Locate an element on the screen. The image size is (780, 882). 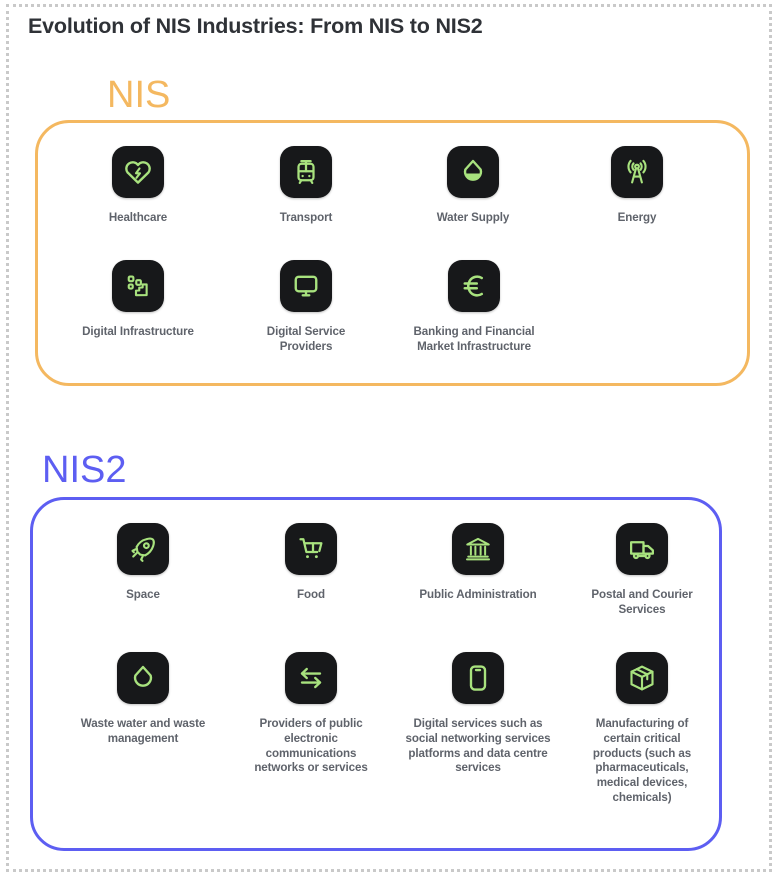
banking-tile is located at coordinates (474, 286).